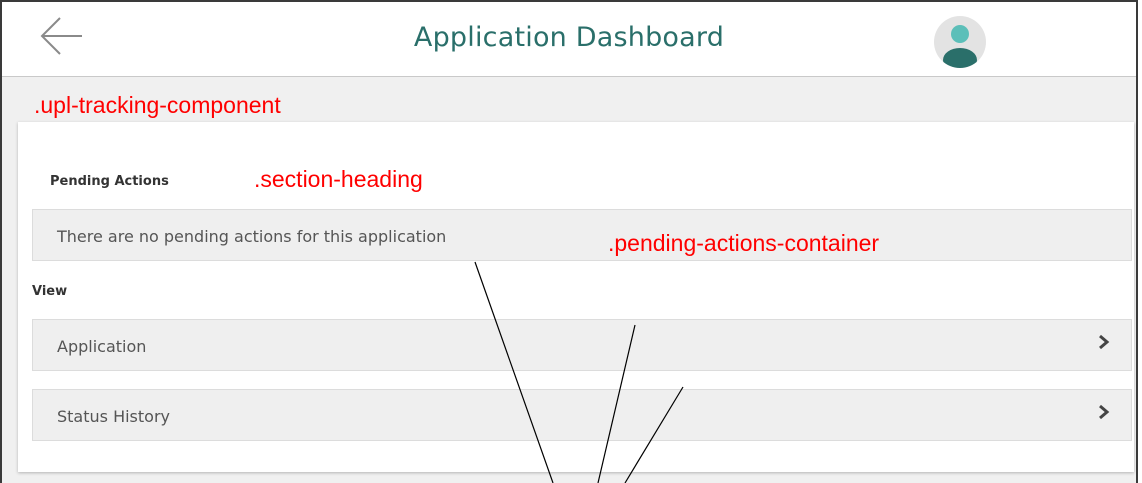  I want to click on view-item-label: Application, so click(102, 346).